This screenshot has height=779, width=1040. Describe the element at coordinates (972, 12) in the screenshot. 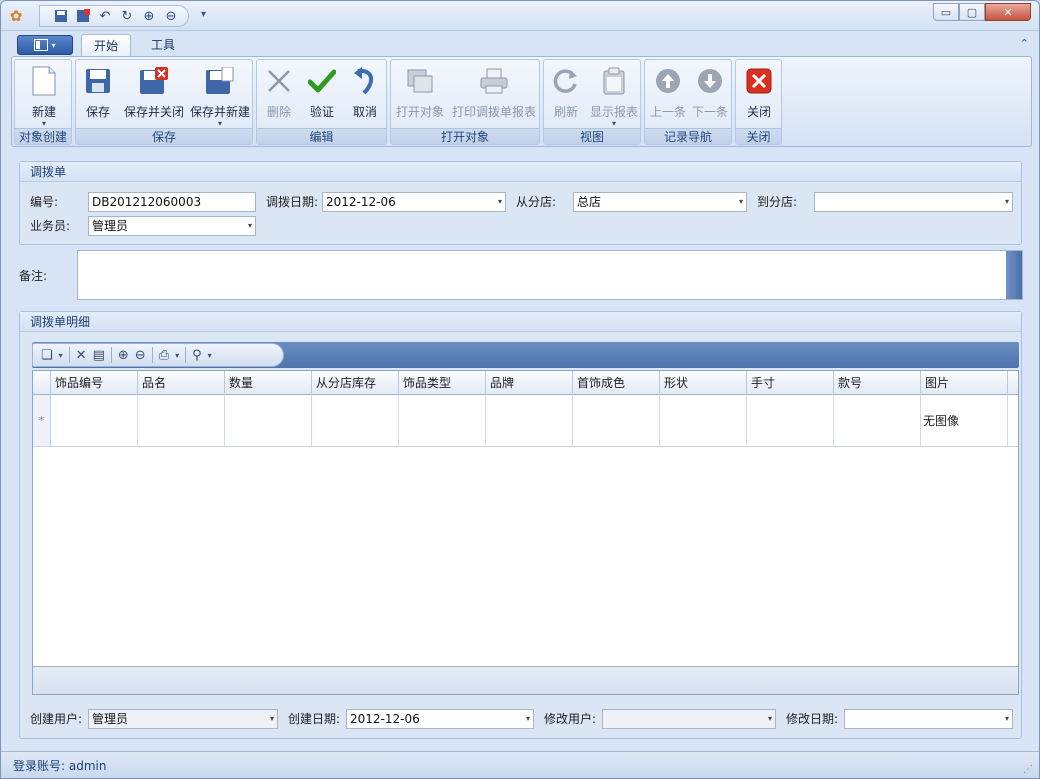

I see `maximize-button: ▢` at that location.